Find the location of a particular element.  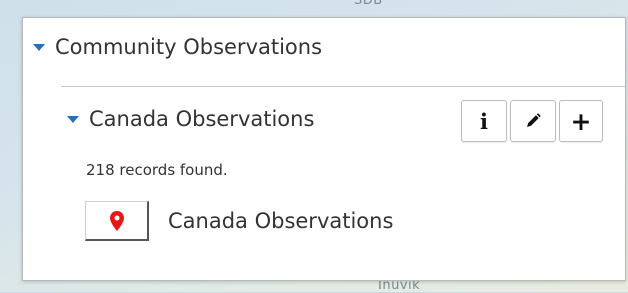

legend-label: Canada Observations is located at coordinates (281, 221).